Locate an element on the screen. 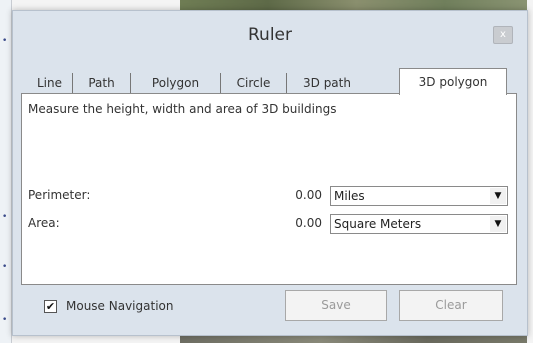  mouse-navigation-checkbox: ✔ is located at coordinates (50, 306).